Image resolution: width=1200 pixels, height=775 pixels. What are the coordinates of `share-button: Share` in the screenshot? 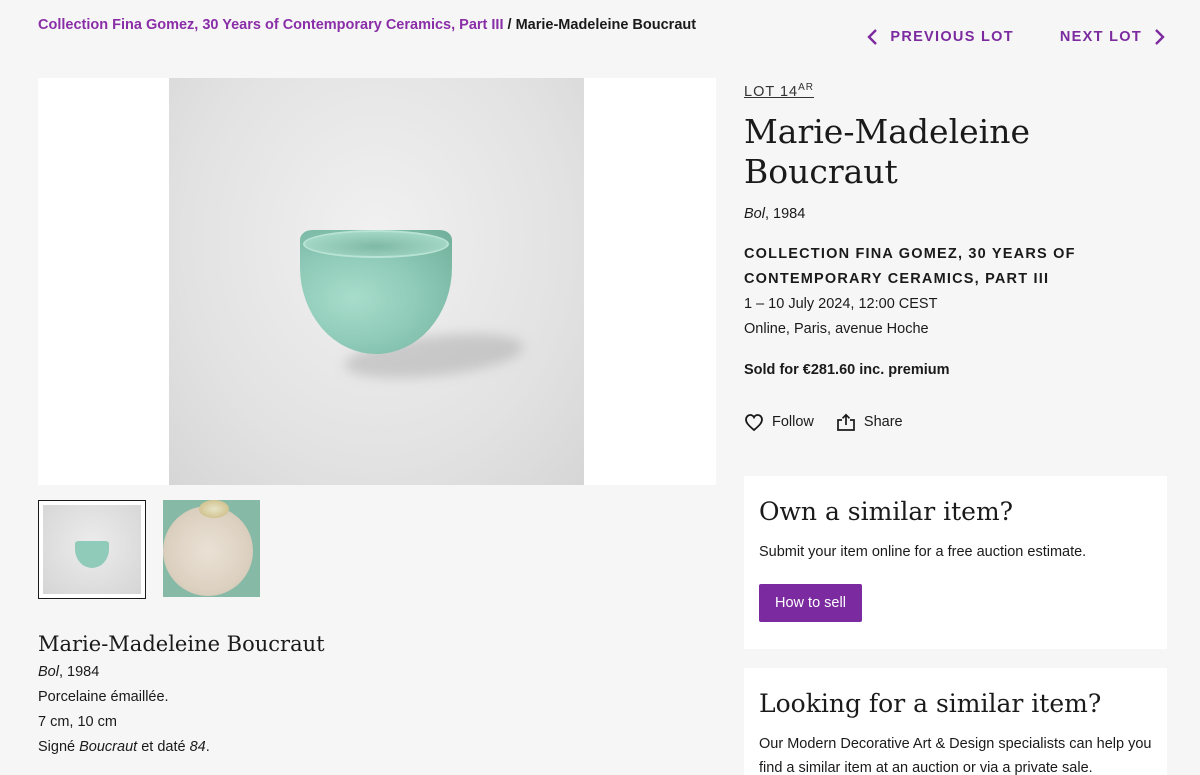 It's located at (869, 422).